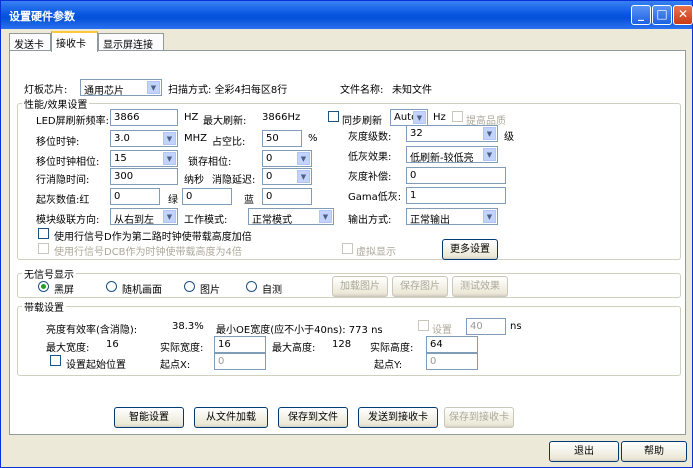  Describe the element at coordinates (43, 233) in the screenshot. I see `use-d-clock-checkbox` at that location.